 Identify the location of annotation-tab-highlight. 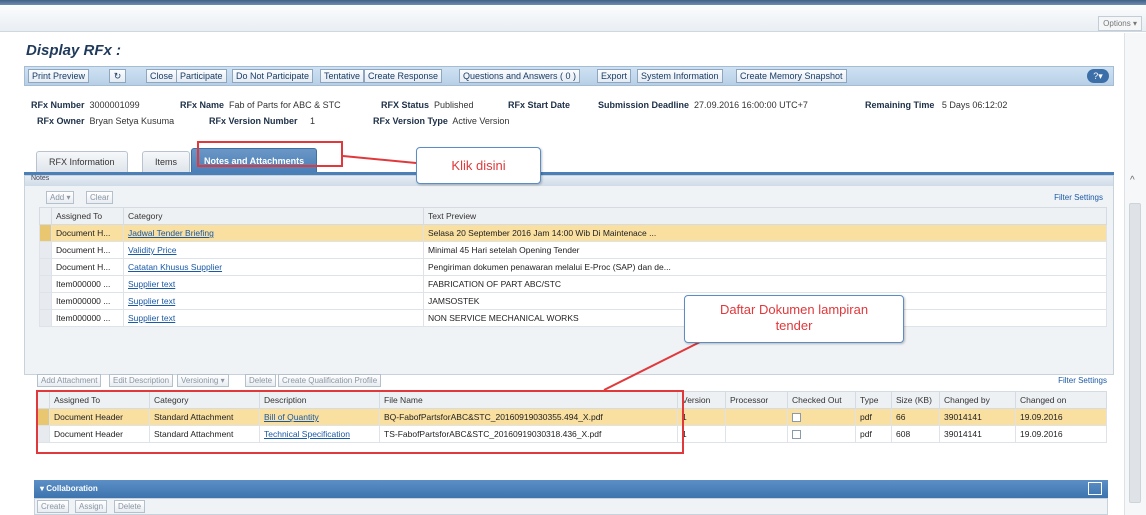
(270, 154).